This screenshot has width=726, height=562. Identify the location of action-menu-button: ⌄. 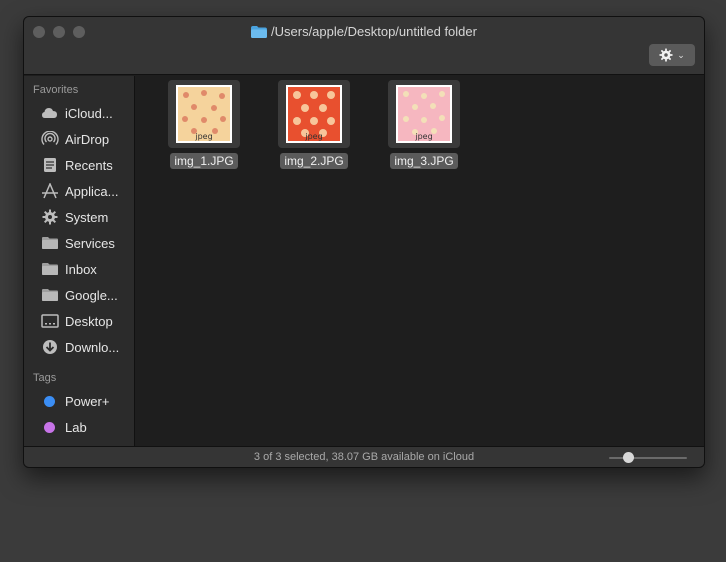
(672, 55).